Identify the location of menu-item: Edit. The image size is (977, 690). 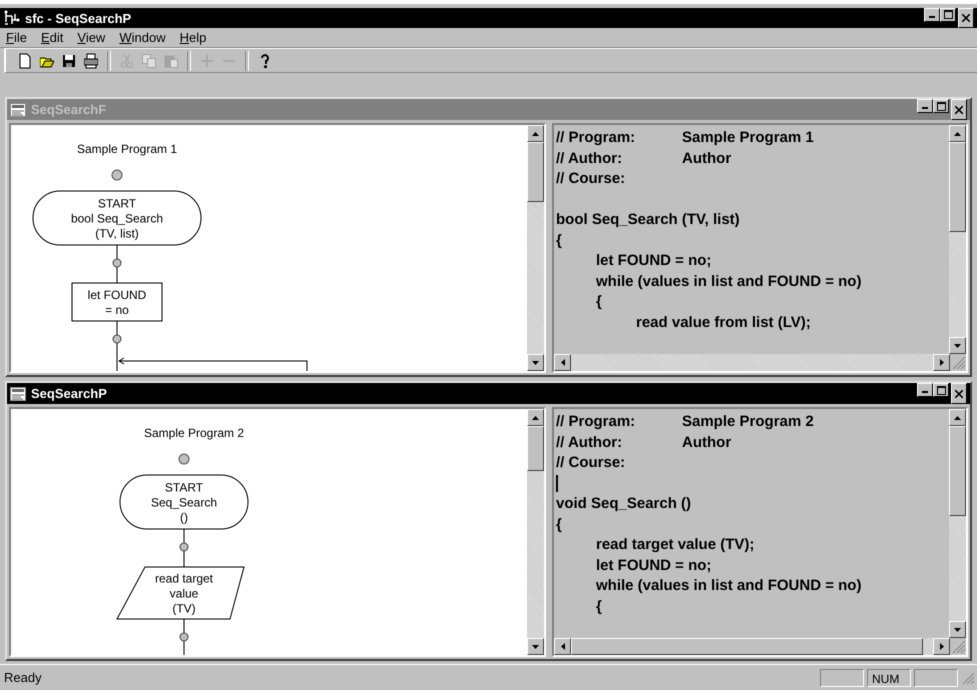
(52, 38).